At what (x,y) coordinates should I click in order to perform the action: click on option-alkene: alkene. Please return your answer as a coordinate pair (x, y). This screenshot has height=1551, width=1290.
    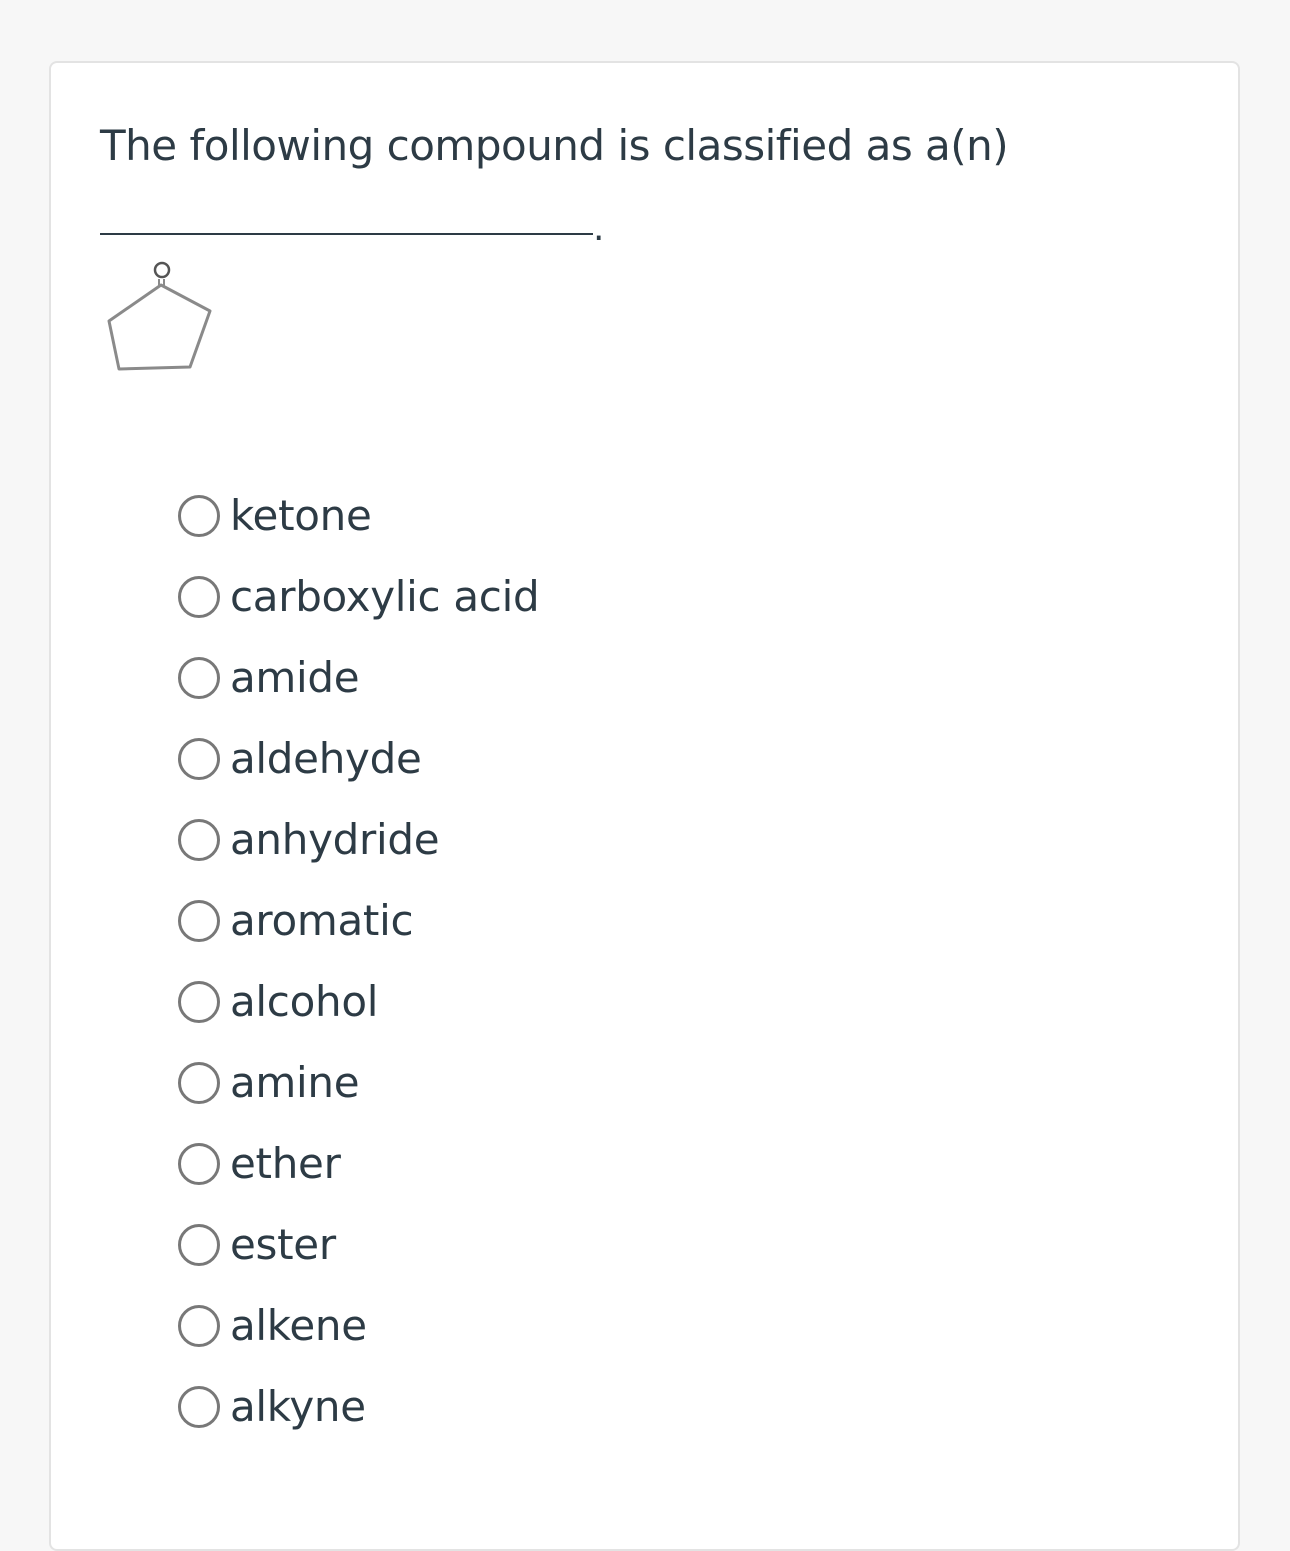
    Looking at the image, I should click on (358, 1325).